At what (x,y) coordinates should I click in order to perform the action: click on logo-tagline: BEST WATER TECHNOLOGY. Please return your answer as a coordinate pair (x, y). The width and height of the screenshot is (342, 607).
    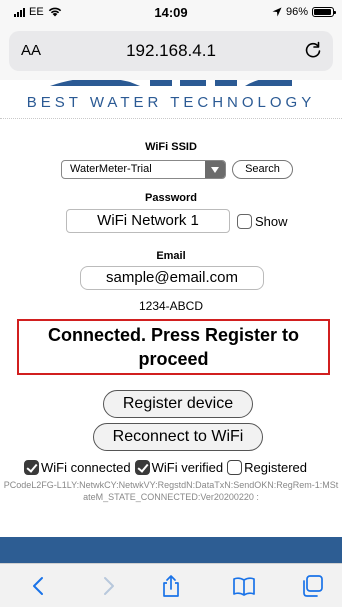
    Looking at the image, I should click on (171, 102).